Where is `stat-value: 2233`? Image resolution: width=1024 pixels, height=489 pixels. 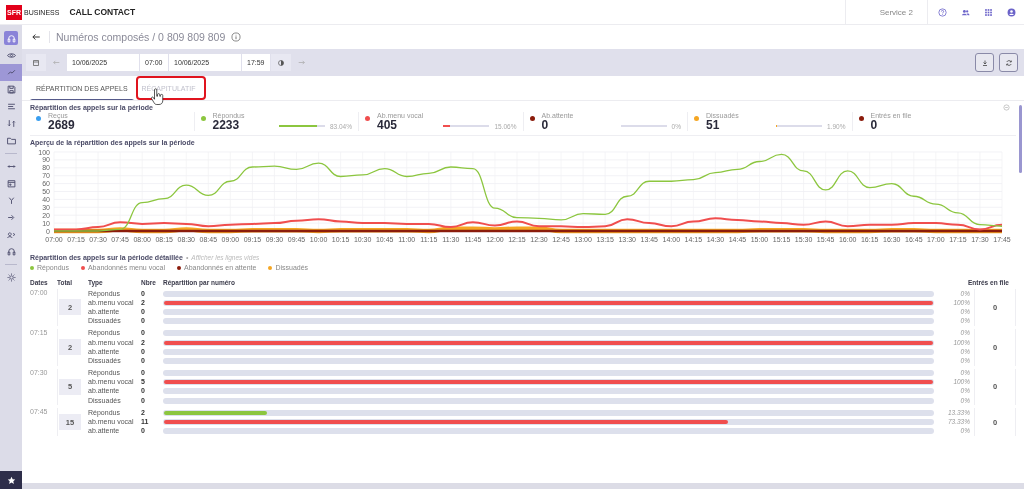
stat-value: 2233 is located at coordinates (226, 125).